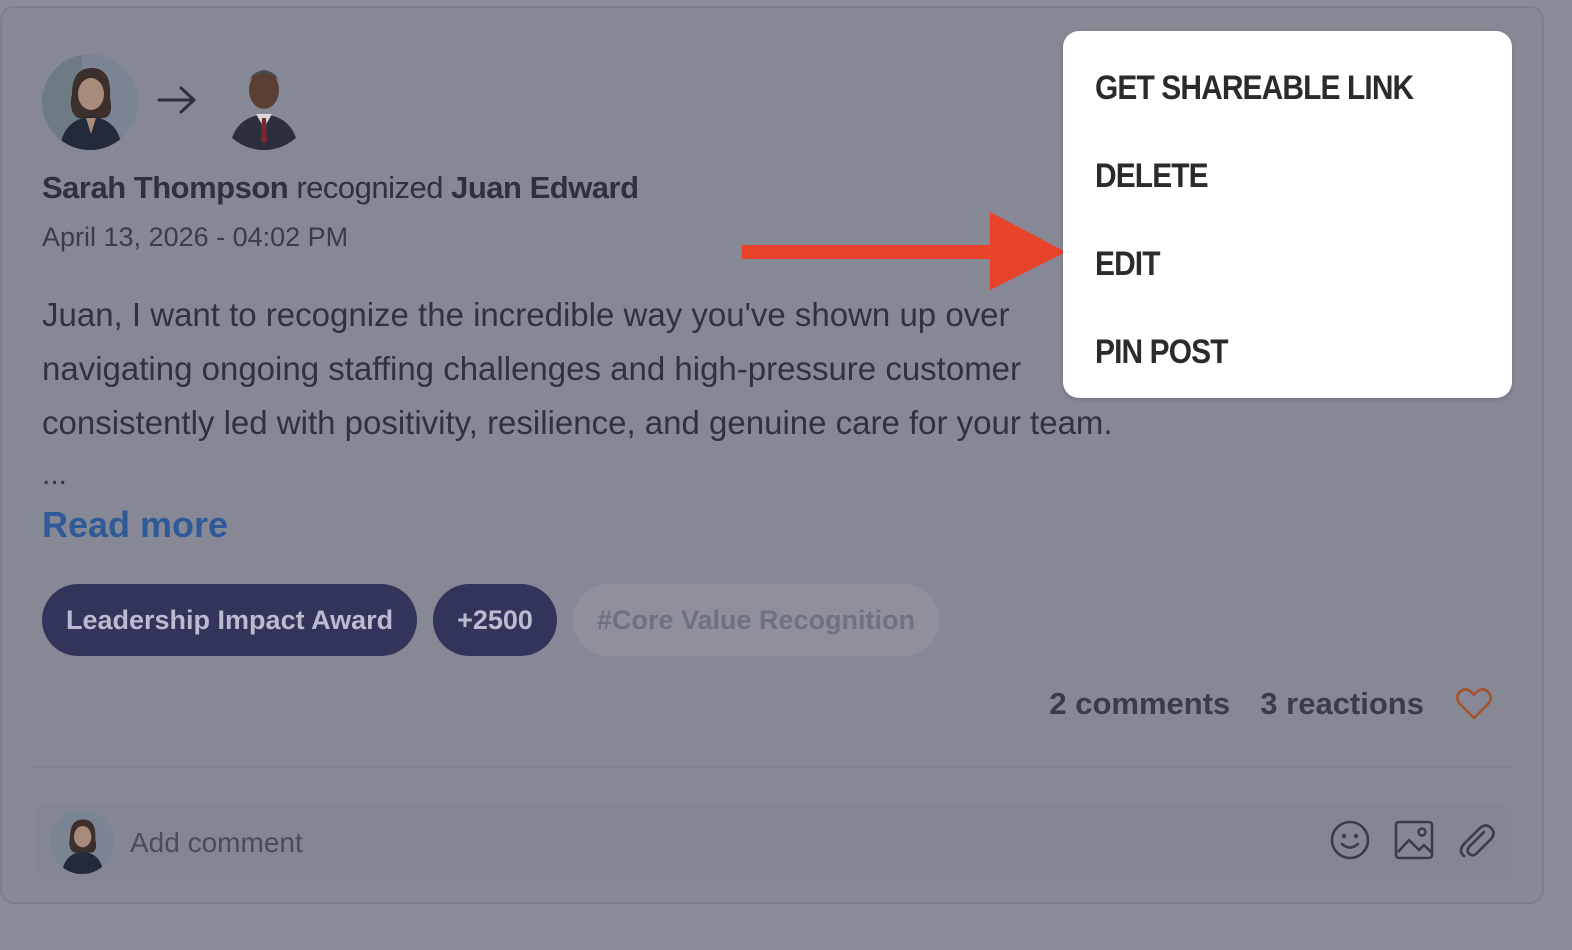 The image size is (1572, 950). I want to click on avatar-row, so click(177, 102).